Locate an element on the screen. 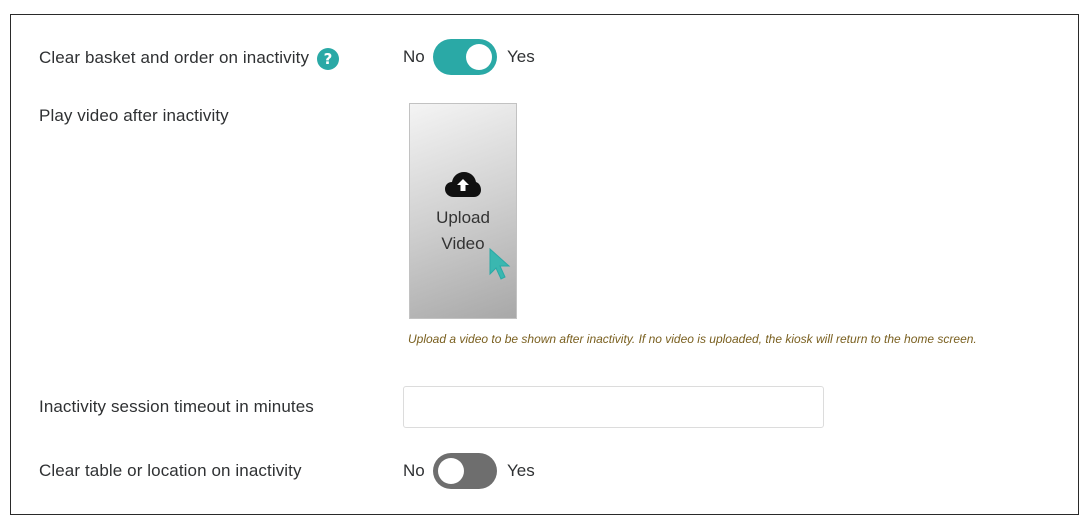  upload-label-line1: Upload is located at coordinates (463, 217).